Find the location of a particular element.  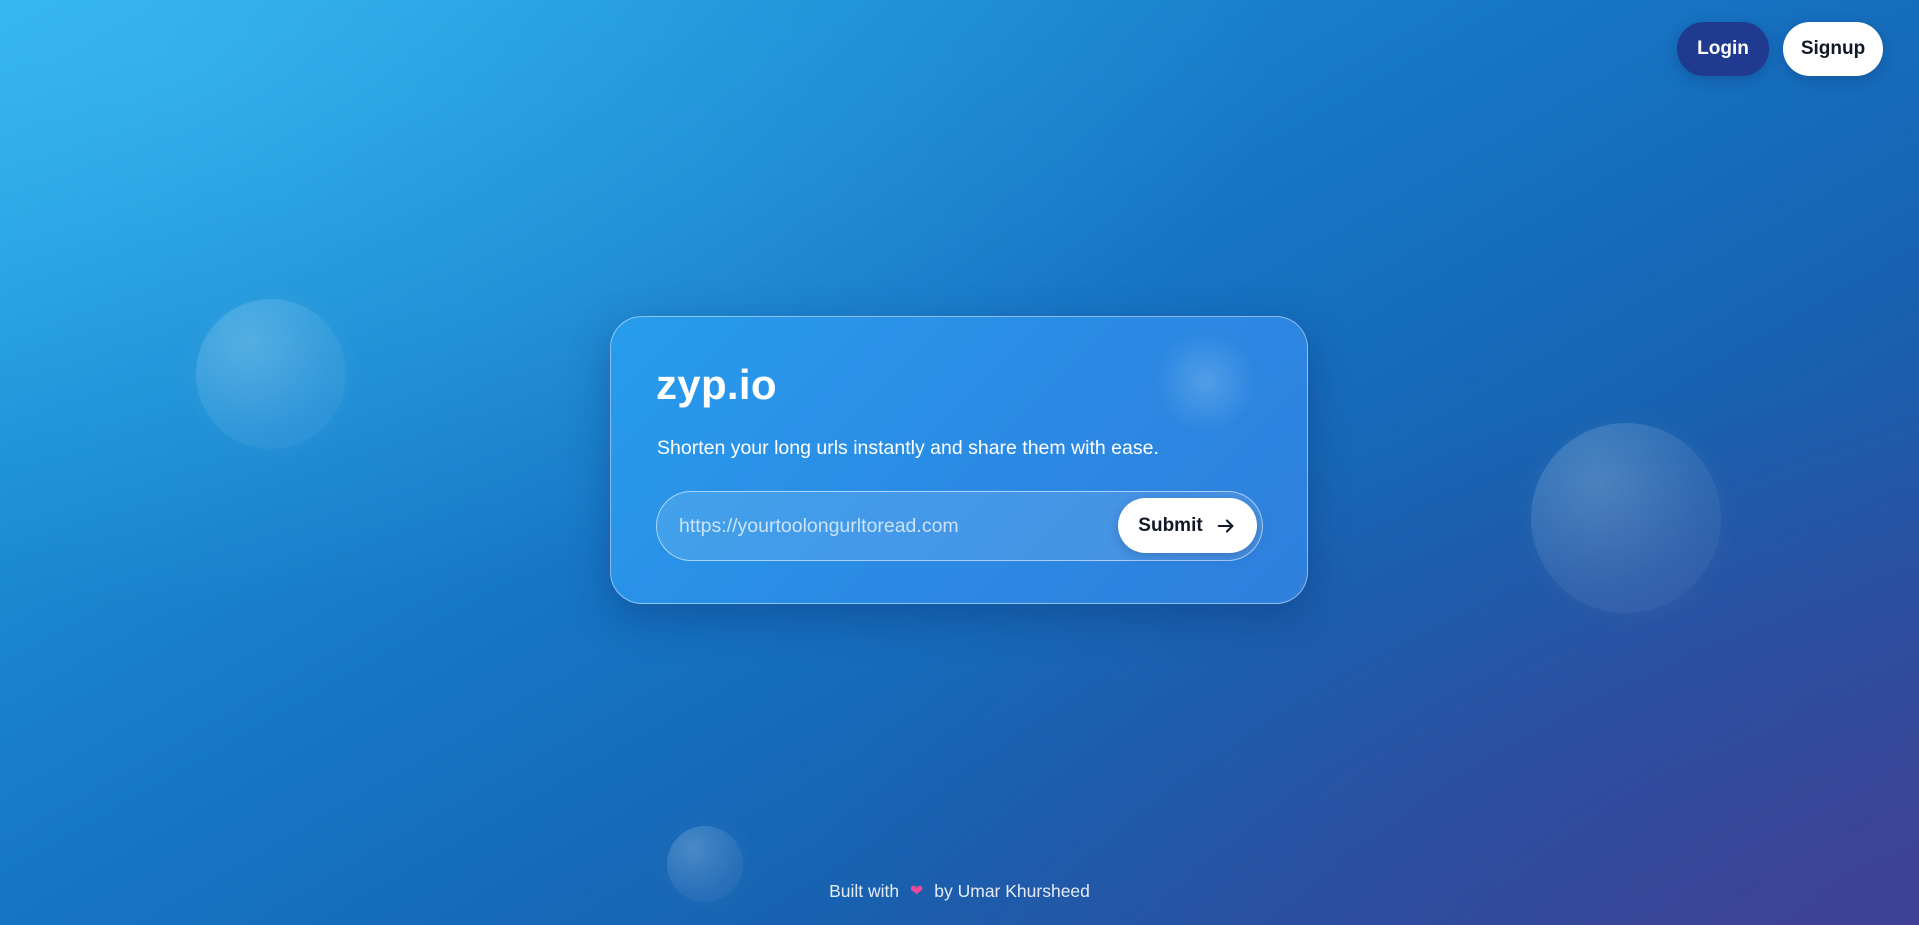

footer-prefix: Built with is located at coordinates (864, 890).